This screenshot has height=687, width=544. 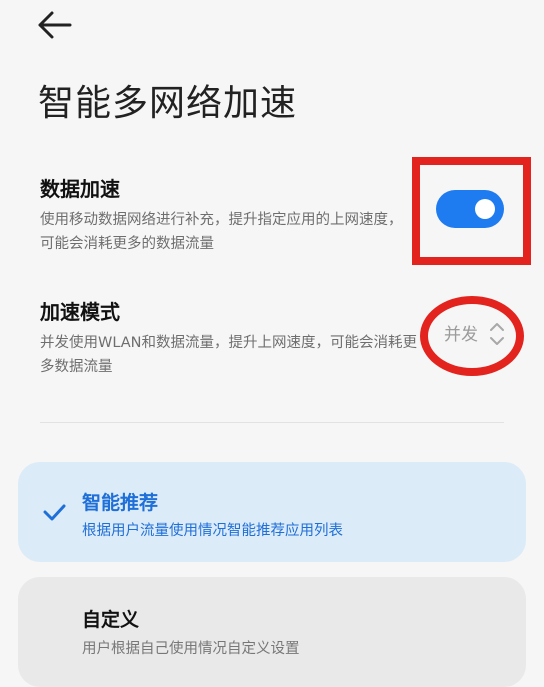 What do you see at coordinates (54, 512) in the screenshot?
I see `check-icon` at bounding box center [54, 512].